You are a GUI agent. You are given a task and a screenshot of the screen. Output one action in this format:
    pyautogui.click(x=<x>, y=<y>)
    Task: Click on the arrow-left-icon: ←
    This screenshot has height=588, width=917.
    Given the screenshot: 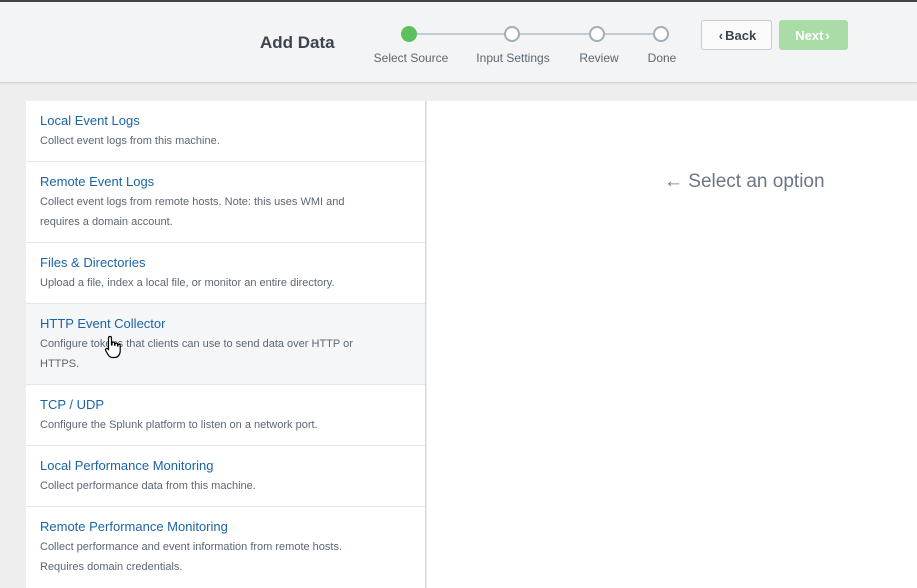 What is the action you would take?
    pyautogui.click(x=673, y=181)
    